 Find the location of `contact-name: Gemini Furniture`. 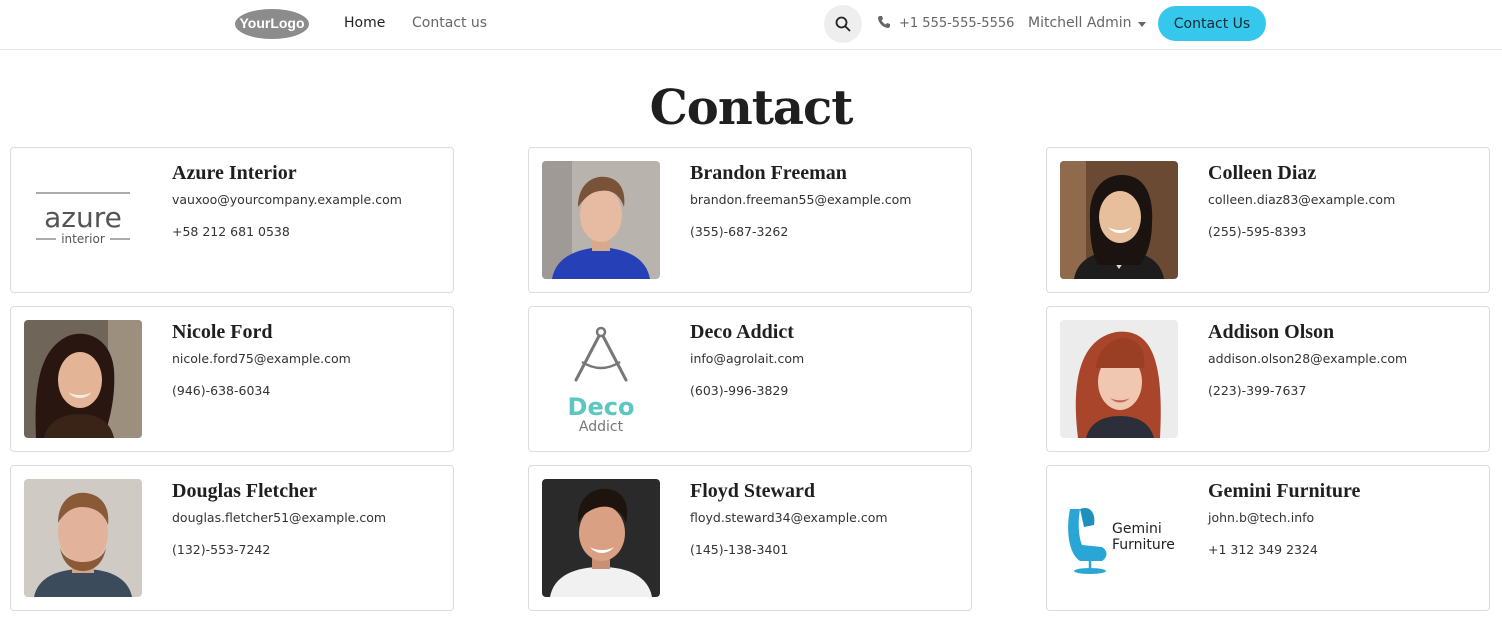

contact-name: Gemini Furniture is located at coordinates (1284, 491).